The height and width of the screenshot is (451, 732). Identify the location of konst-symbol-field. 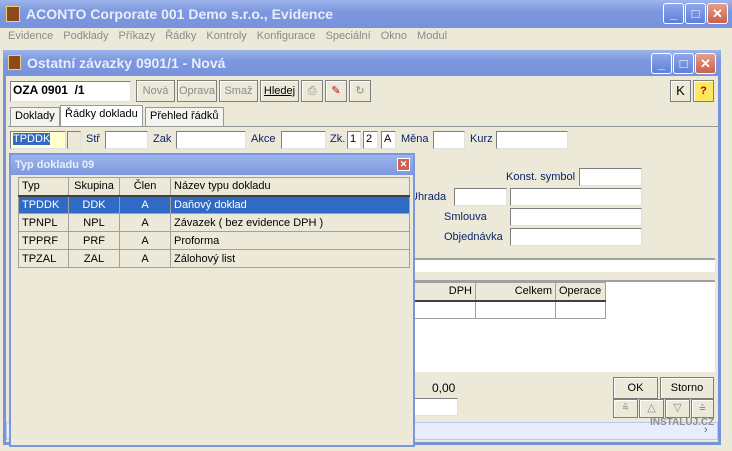
(610, 177).